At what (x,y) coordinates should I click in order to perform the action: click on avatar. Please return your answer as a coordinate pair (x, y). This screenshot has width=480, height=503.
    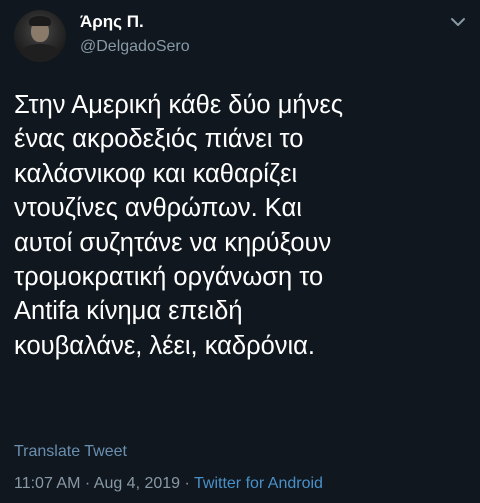
    Looking at the image, I should click on (40, 36).